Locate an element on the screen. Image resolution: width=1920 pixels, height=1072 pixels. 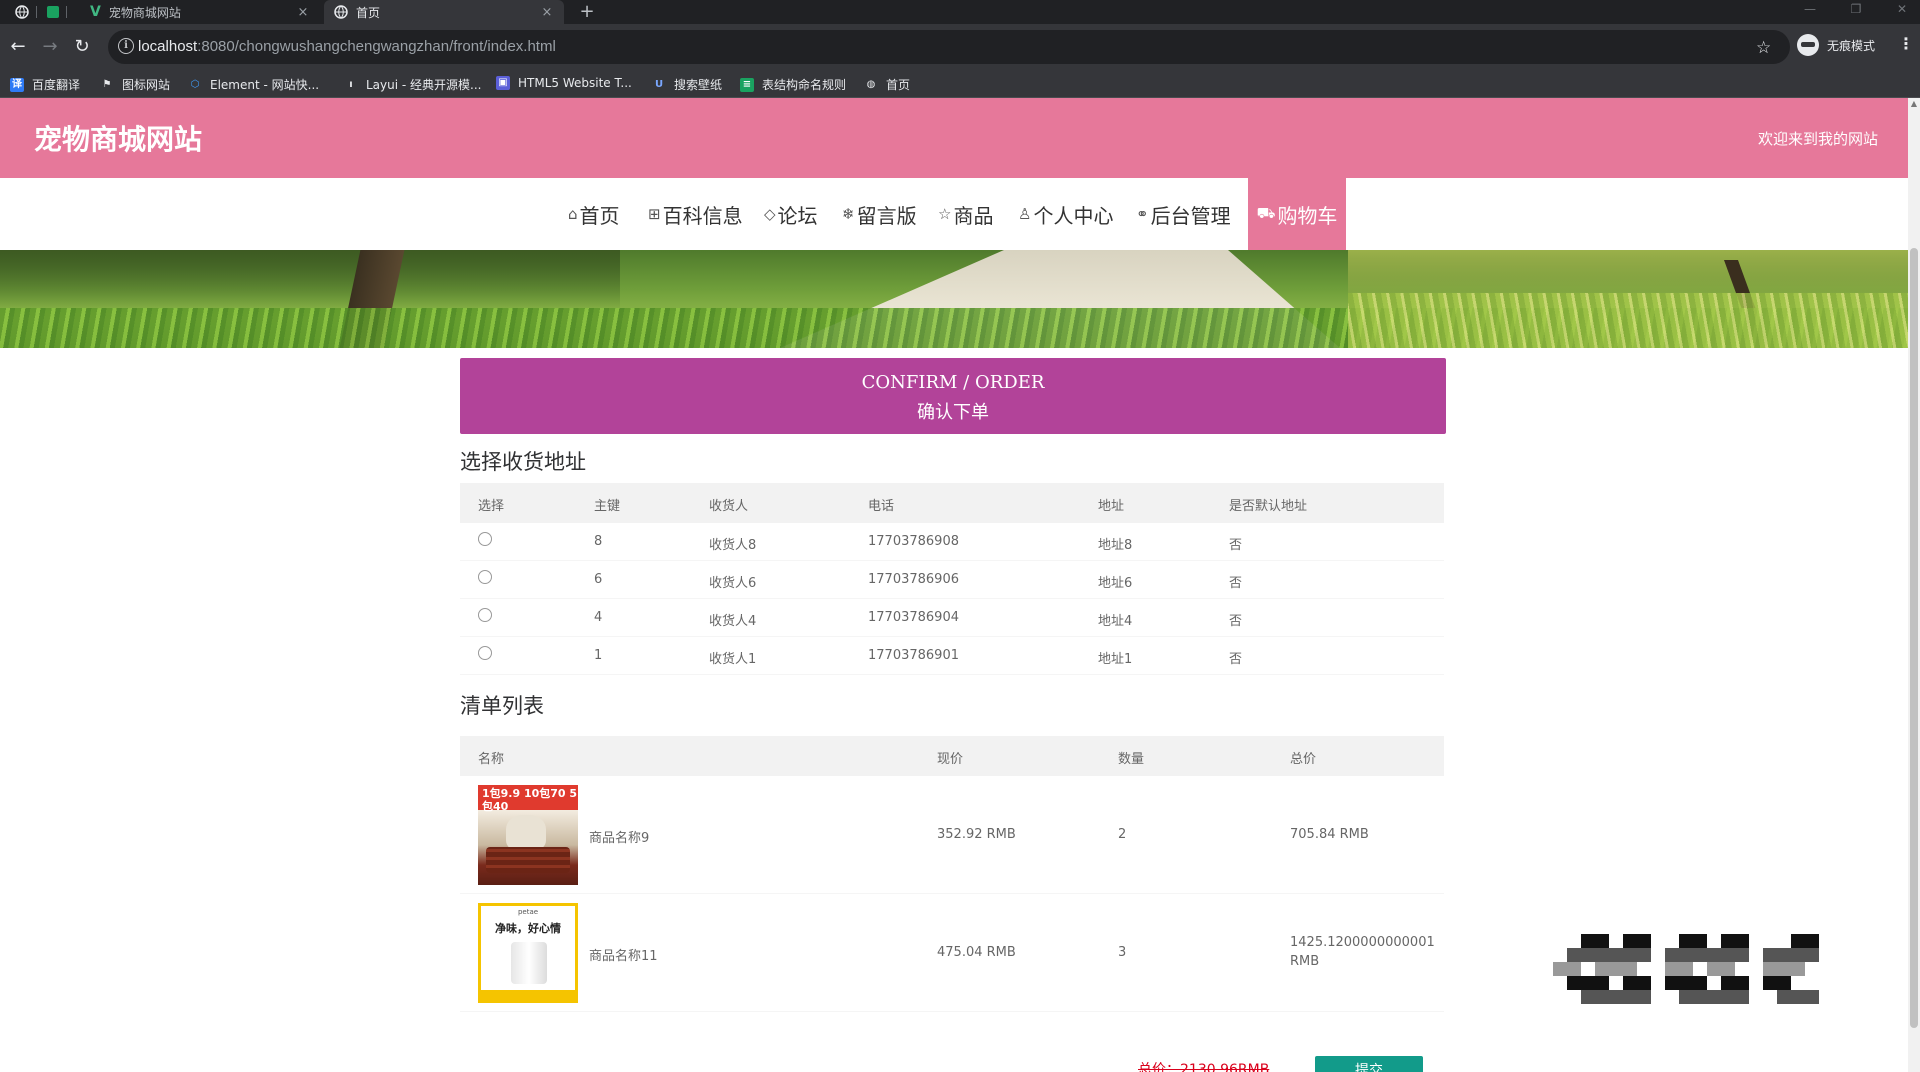
nav-item-home: ⌂ 首页 is located at coordinates (594, 214).